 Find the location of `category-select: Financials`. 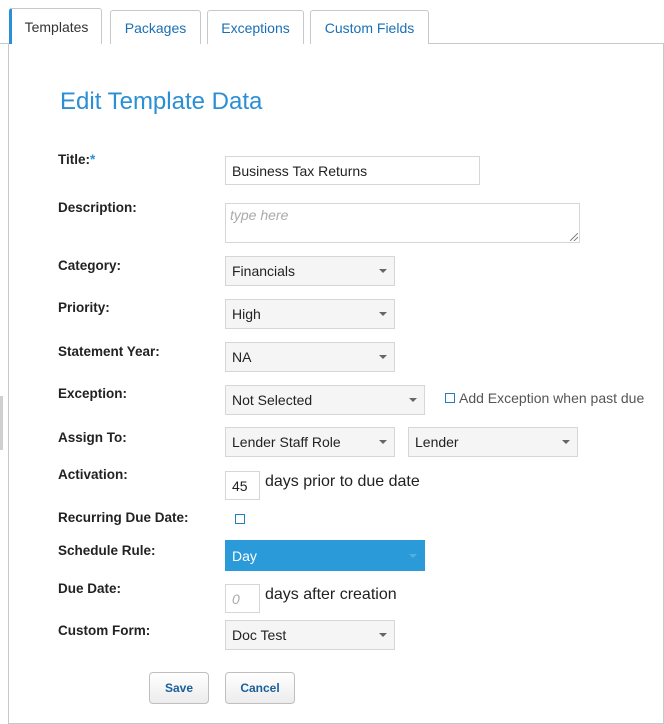

category-select: Financials is located at coordinates (310, 271).